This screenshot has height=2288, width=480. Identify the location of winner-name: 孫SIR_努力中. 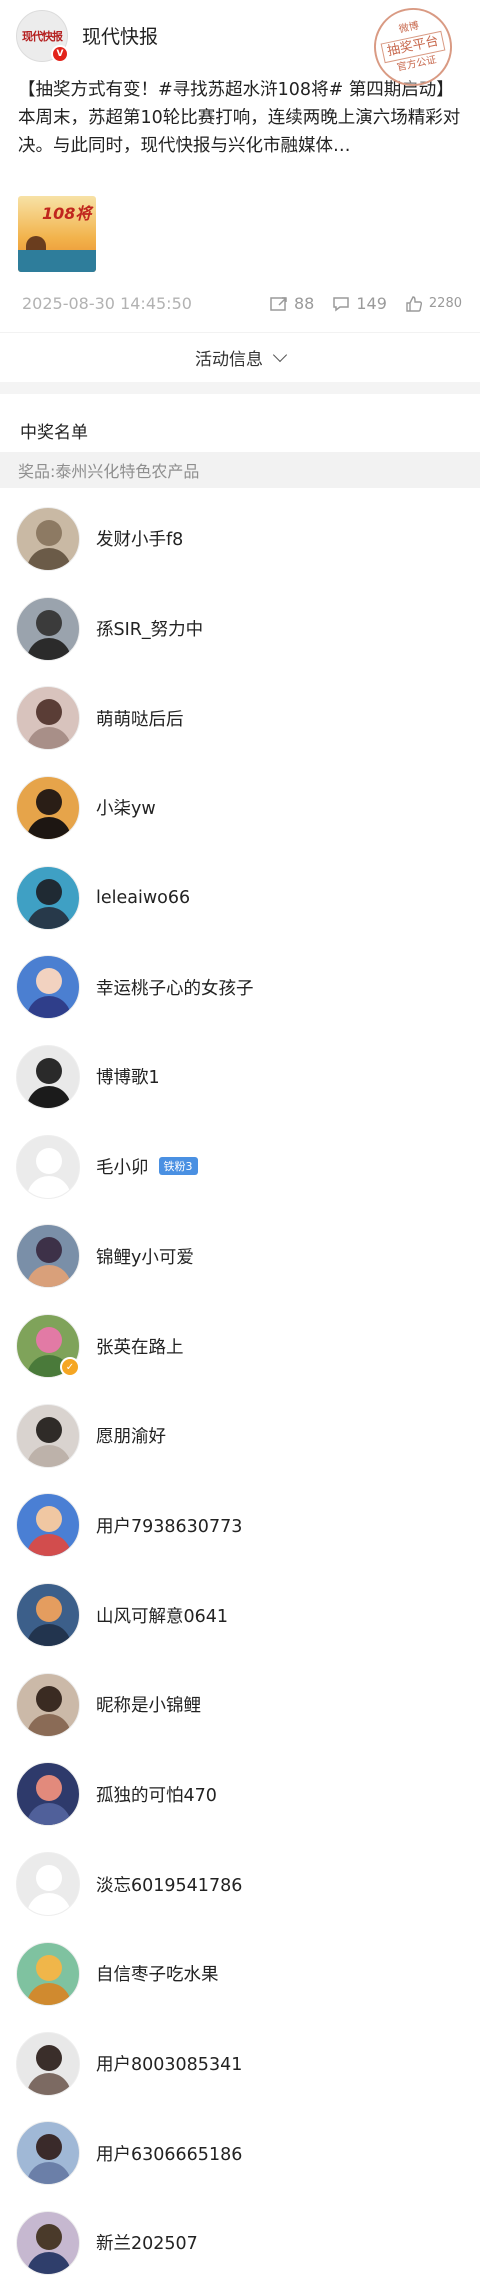
(149, 628).